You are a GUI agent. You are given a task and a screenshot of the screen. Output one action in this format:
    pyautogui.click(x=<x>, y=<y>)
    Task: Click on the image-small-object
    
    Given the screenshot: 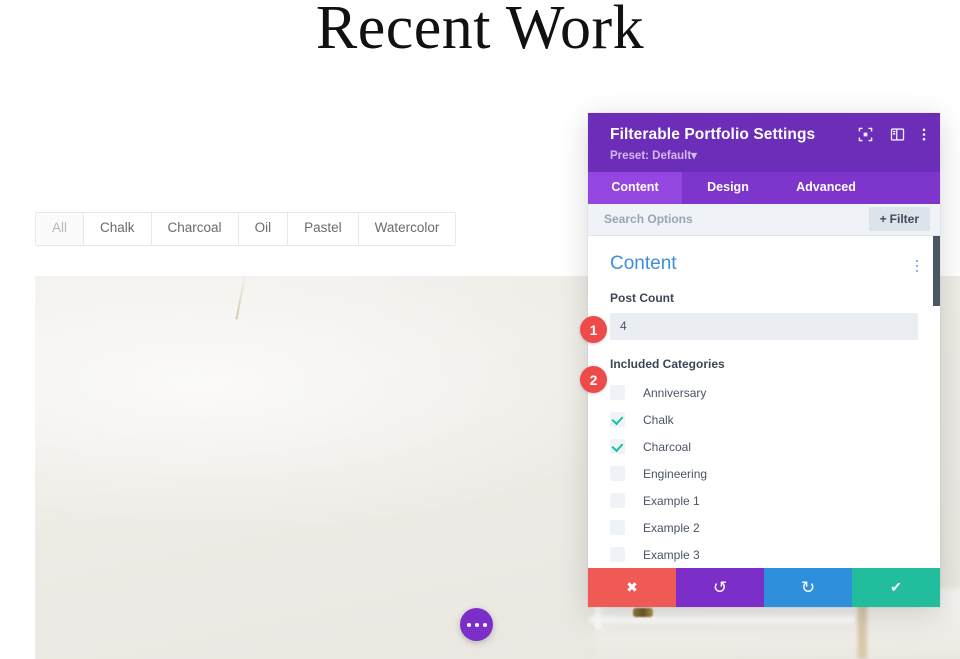 What is the action you would take?
    pyautogui.click(x=643, y=612)
    